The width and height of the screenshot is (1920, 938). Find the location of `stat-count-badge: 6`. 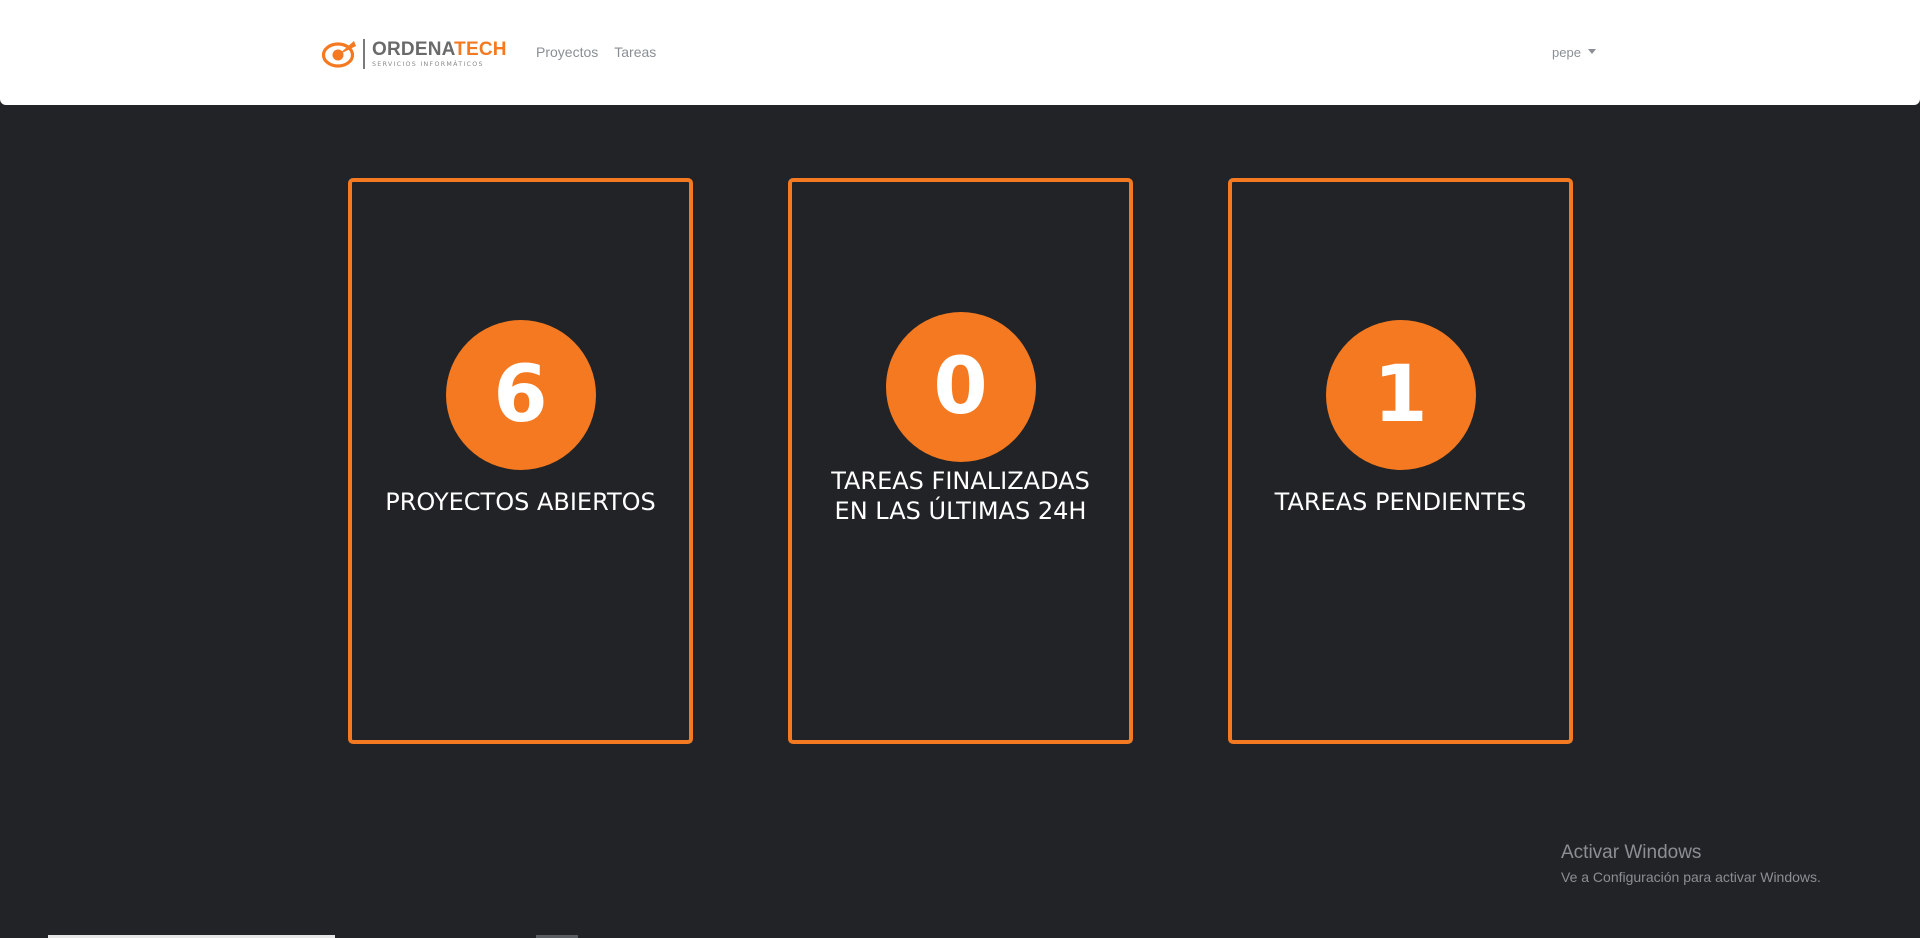

stat-count-badge: 6 is located at coordinates (520, 395).